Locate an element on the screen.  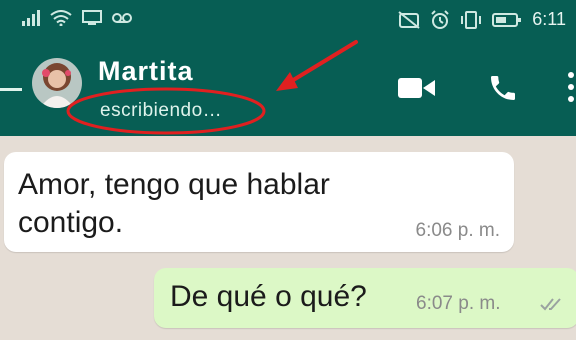
avatar is located at coordinates (57, 83).